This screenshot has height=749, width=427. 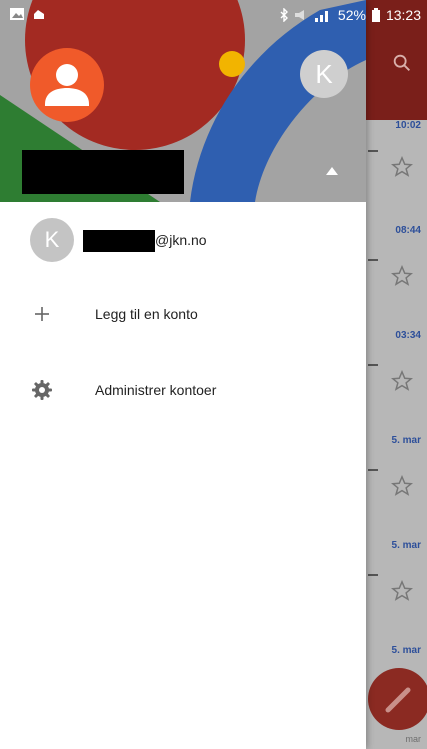 I want to click on clock: 13:23, so click(x=403, y=15).